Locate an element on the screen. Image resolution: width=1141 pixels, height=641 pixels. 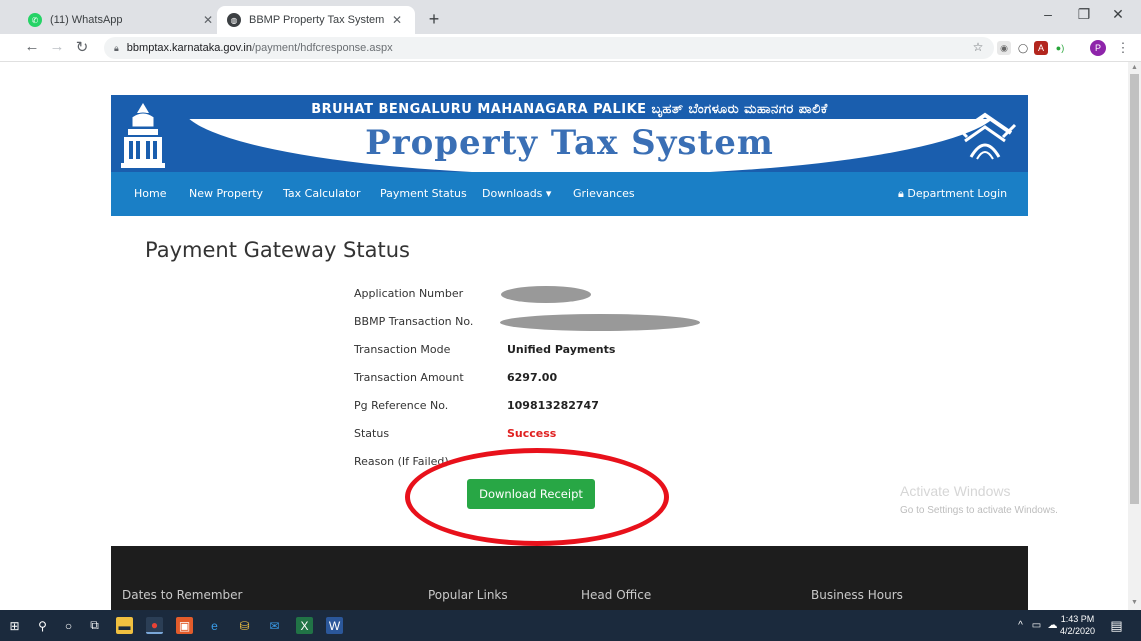
audio-extension-icon: ●) is located at coordinates (1060, 48).